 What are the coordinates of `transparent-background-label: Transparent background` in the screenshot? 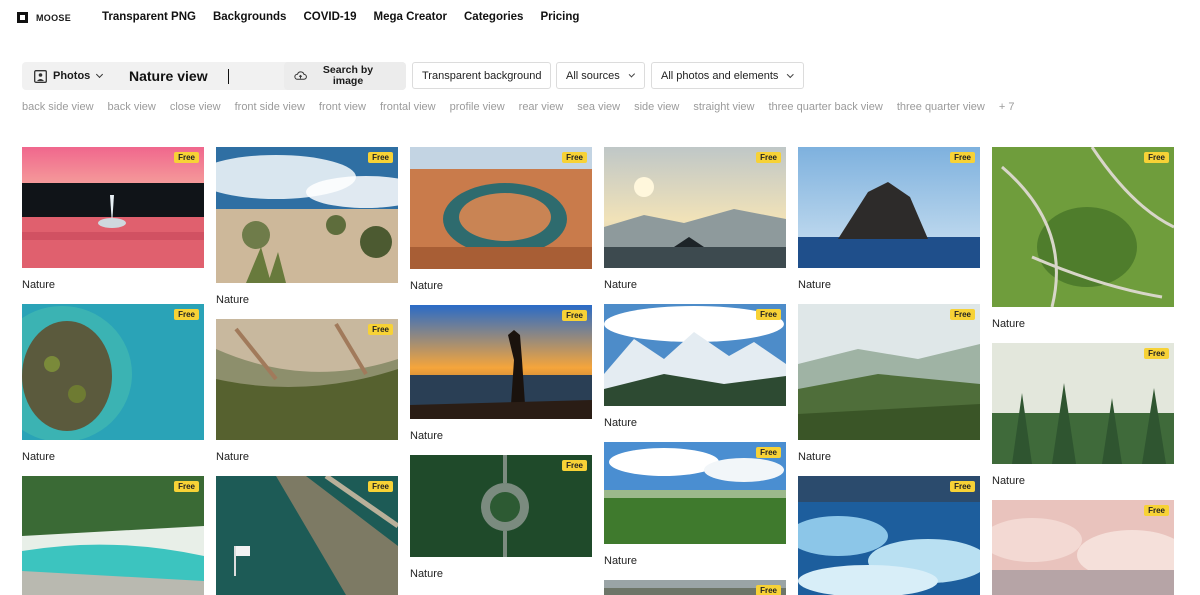 It's located at (482, 75).